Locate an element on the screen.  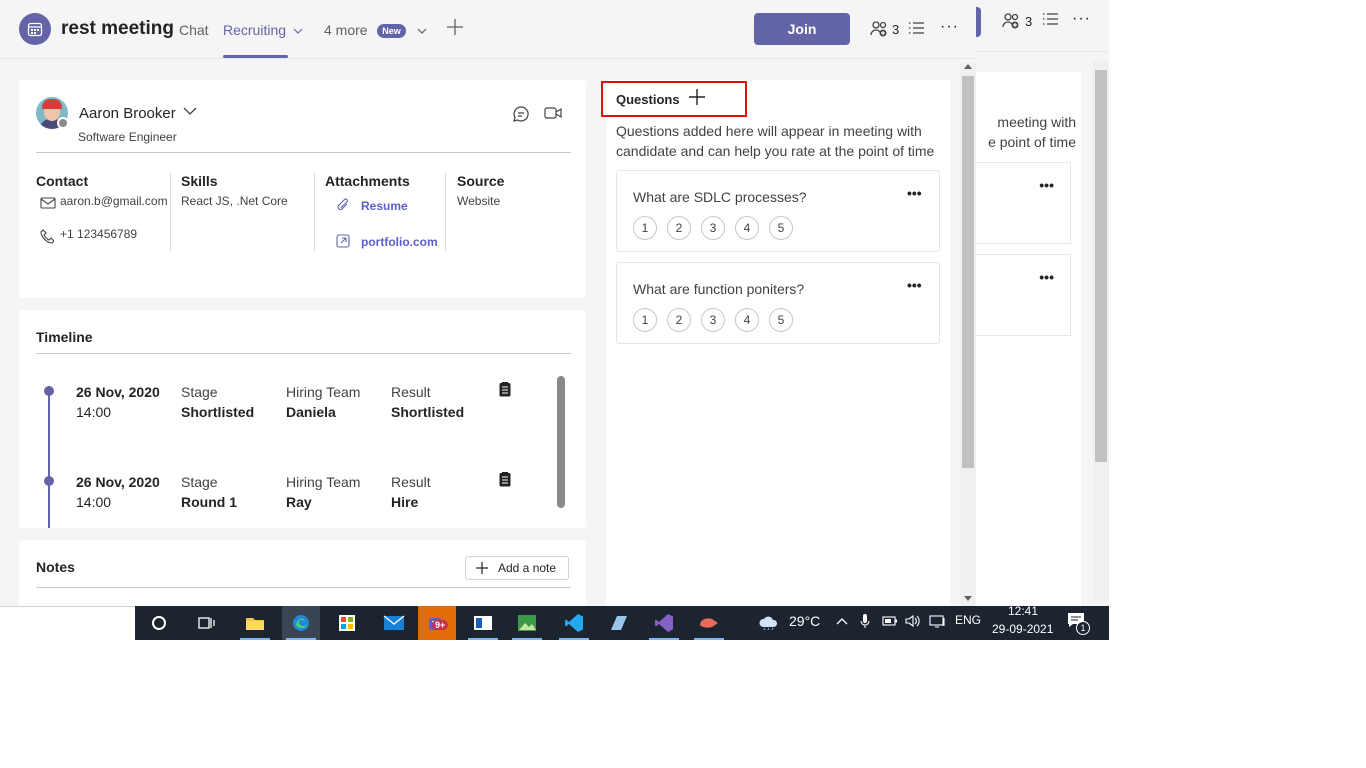
mail-icon is located at coordinates (48, 203).